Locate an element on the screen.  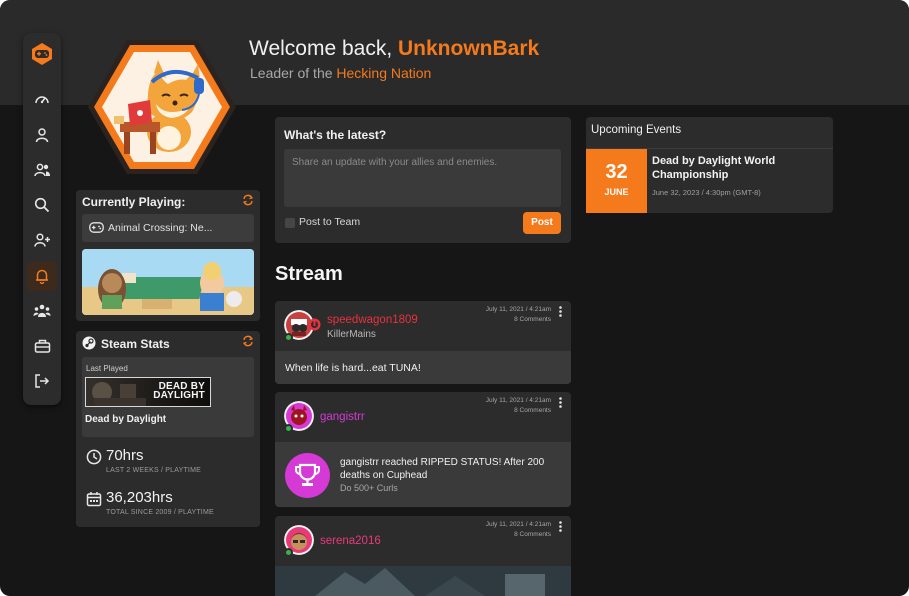
event-date-badge: 32 JUNE is located at coordinates (616, 181).